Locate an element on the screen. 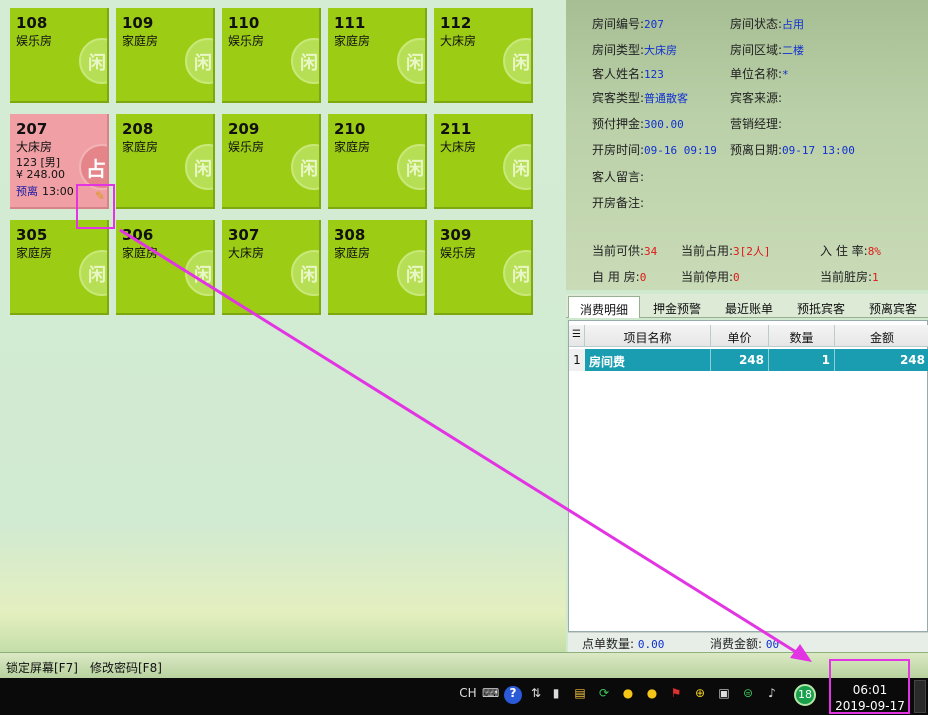 The width and height of the screenshot is (928, 715). status-bar: 锁定屏幕[F7] 修改密码[F8] is located at coordinates (464, 665).